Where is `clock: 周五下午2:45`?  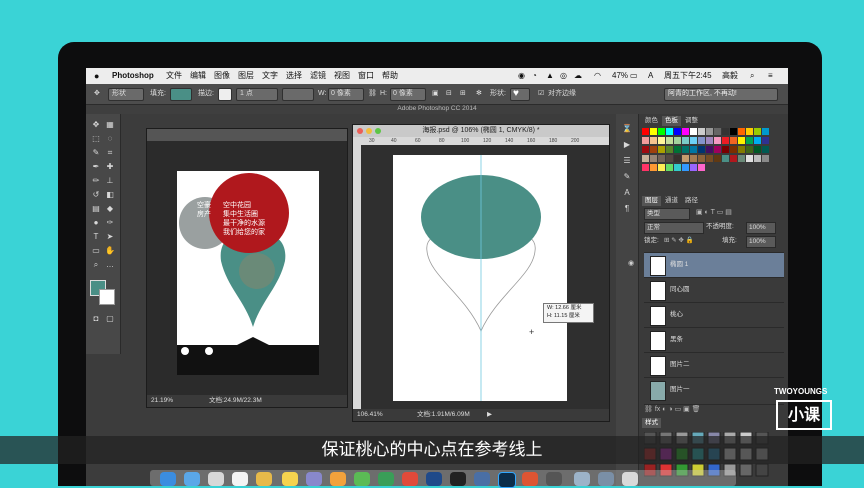 clock: 周五下午2:45 is located at coordinates (688, 76).